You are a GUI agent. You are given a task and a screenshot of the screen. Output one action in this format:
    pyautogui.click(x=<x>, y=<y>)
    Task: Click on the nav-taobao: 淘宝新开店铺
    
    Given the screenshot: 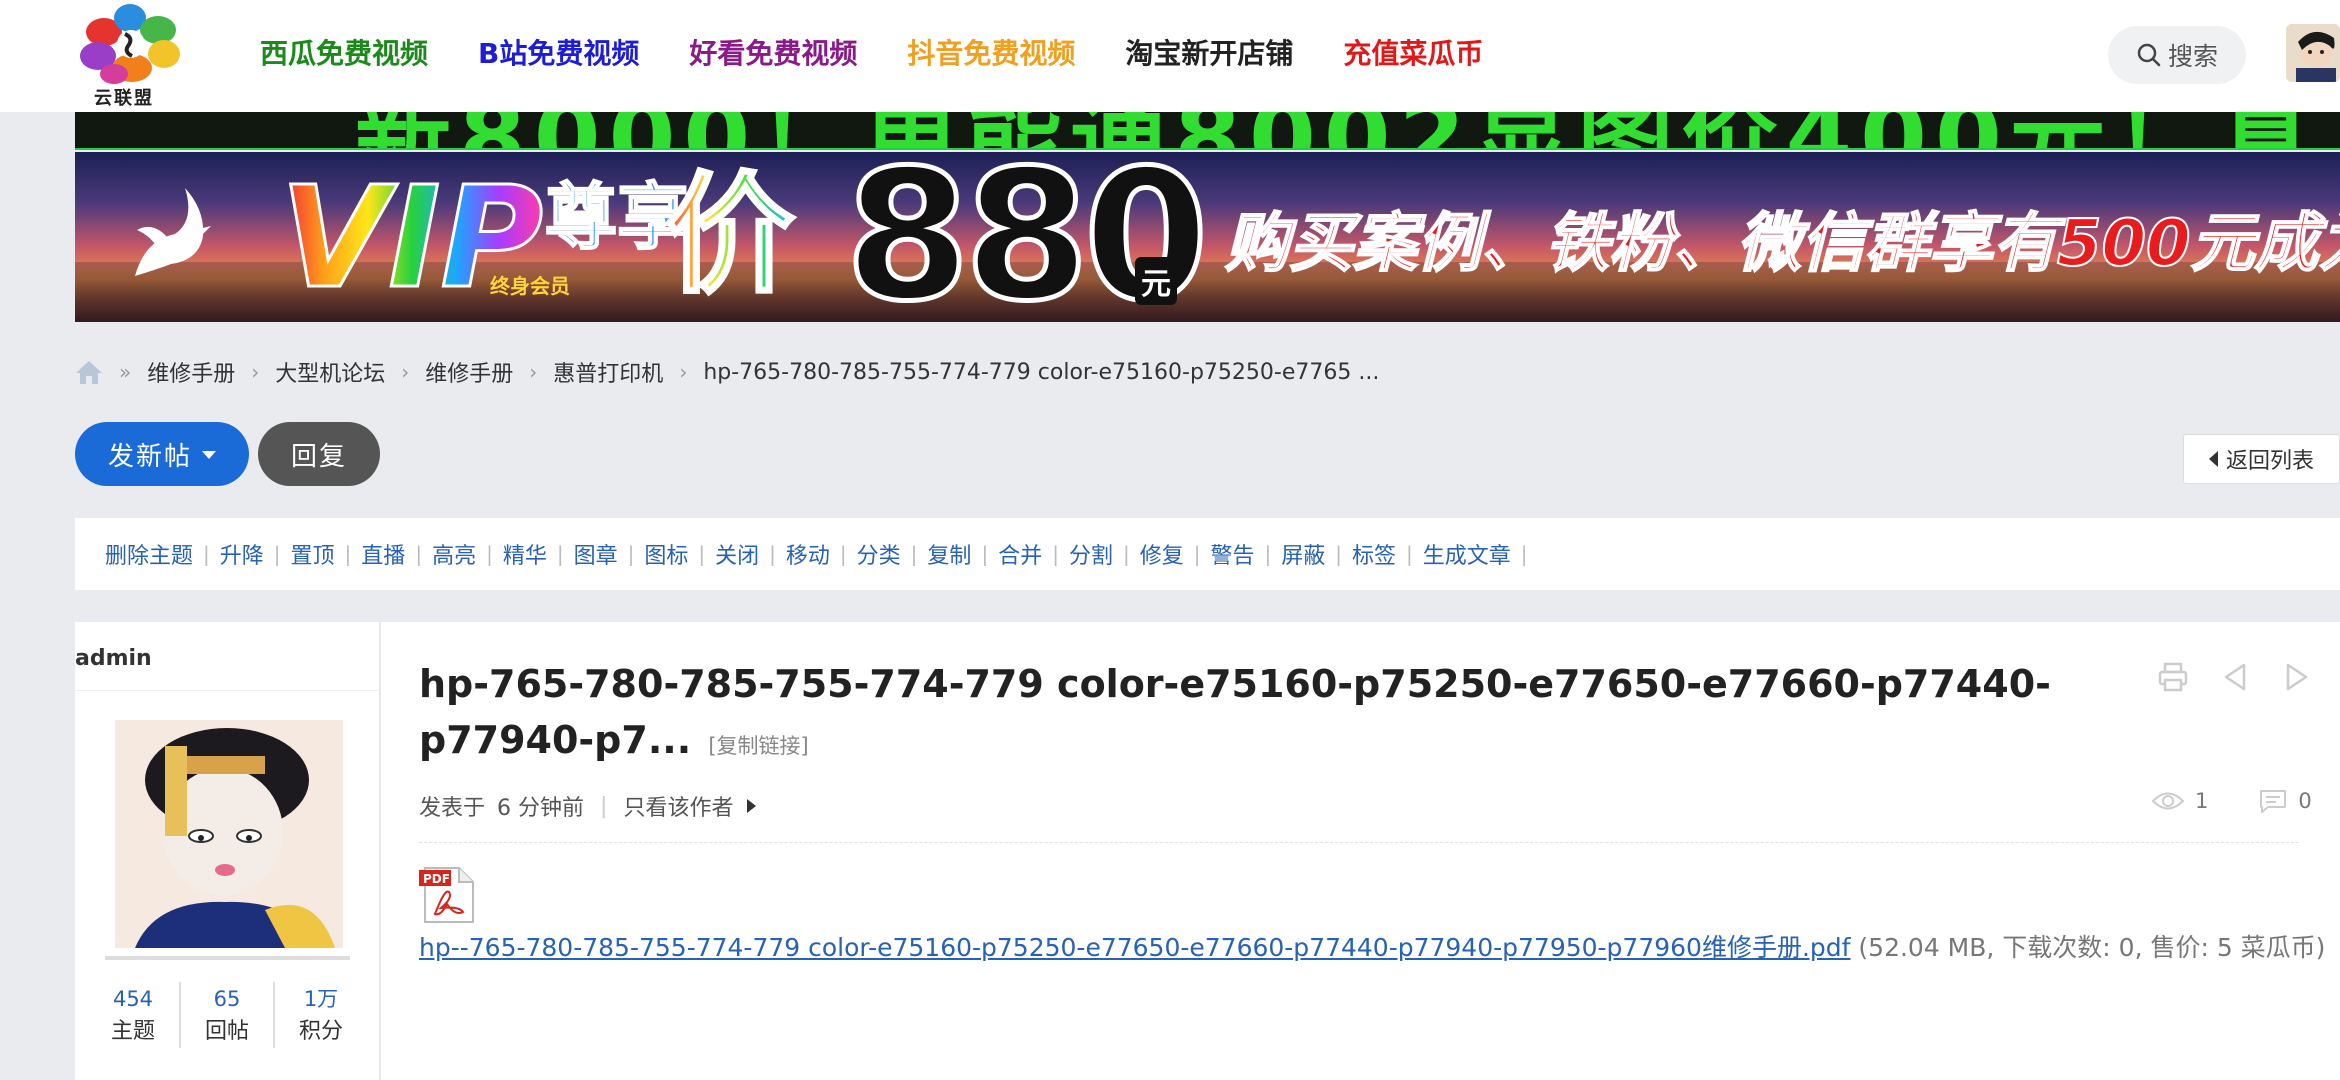 What is the action you would take?
    pyautogui.click(x=1209, y=54)
    